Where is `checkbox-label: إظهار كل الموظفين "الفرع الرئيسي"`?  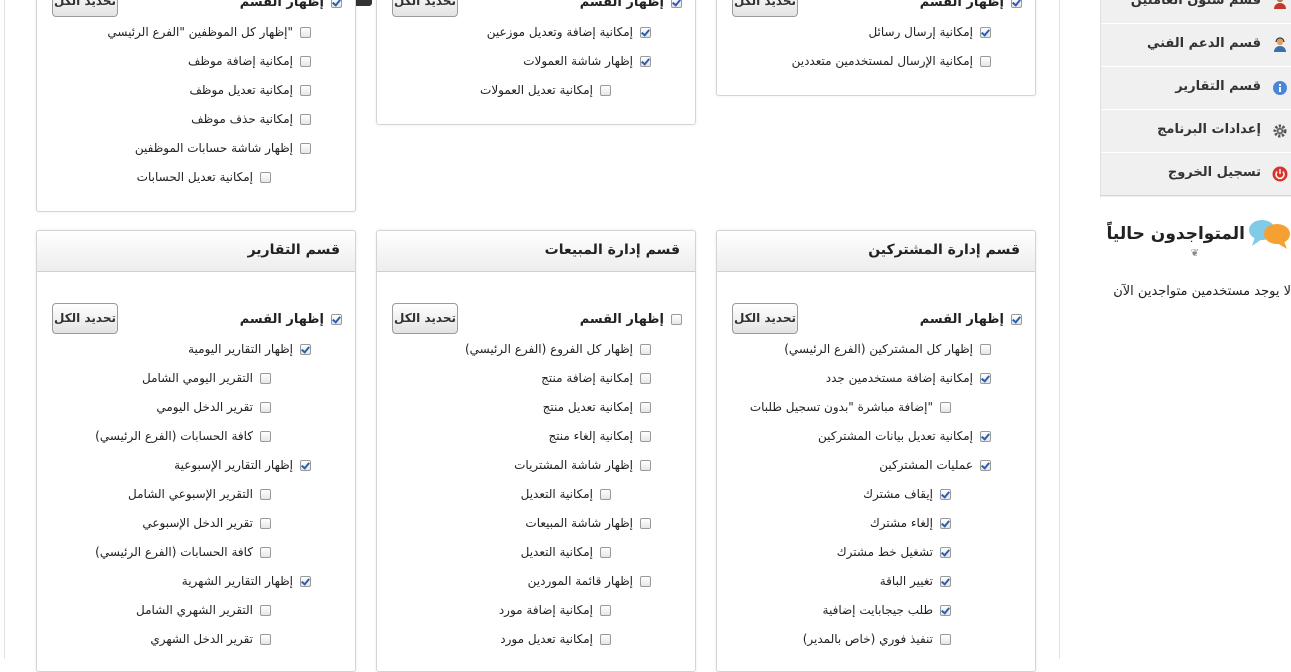
checkbox-label: إظهار كل الموظفين "الفرع الرئيسي" is located at coordinates (200, 32).